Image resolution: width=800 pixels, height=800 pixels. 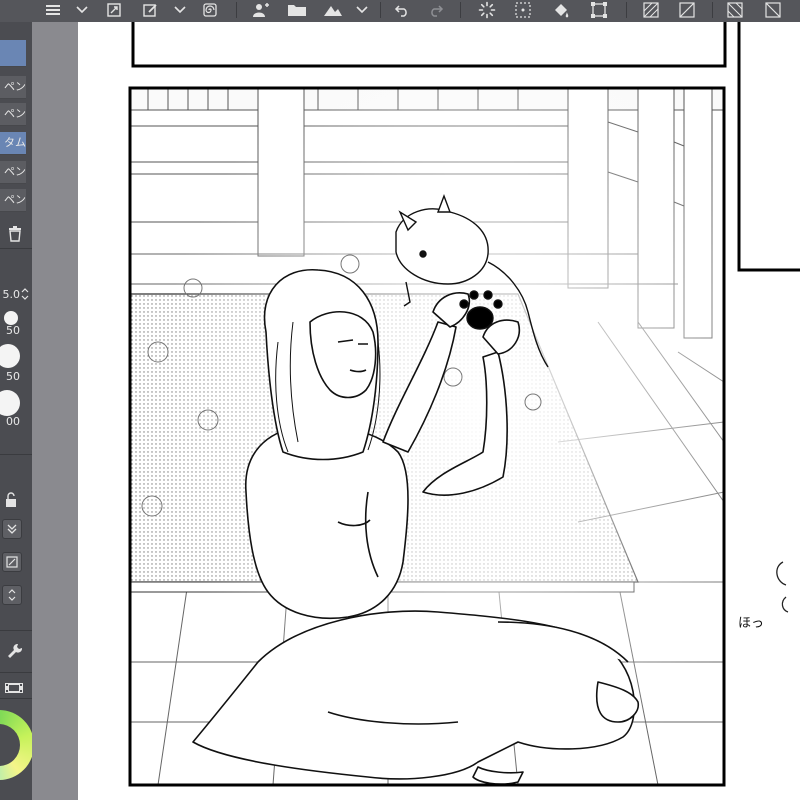 What do you see at coordinates (781, 573) in the screenshot?
I see `speech-bubble-edge` at bounding box center [781, 573].